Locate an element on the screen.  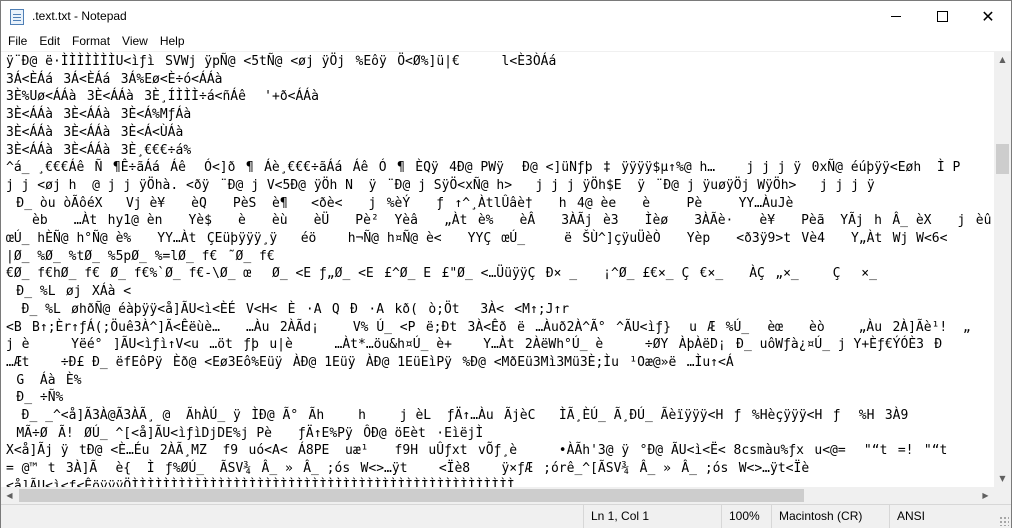
encoding: ANSI is located at coordinates (950, 516).